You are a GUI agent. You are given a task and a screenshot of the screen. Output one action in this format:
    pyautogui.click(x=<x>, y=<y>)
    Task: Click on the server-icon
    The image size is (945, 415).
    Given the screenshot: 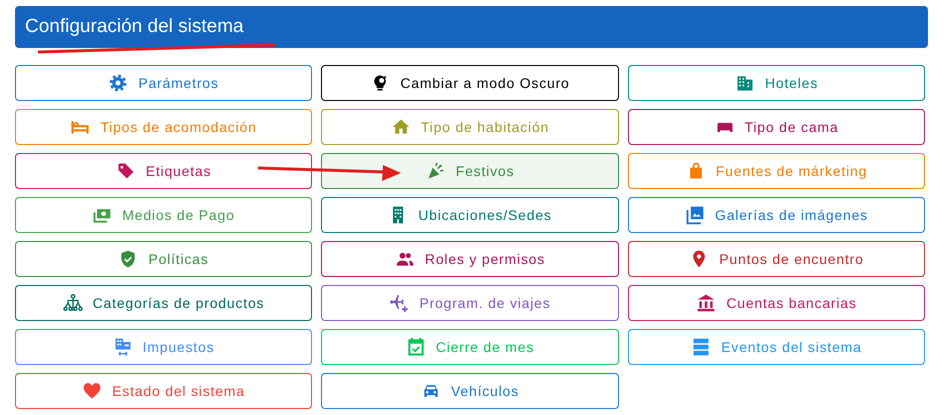 What is the action you would take?
    pyautogui.click(x=701, y=347)
    